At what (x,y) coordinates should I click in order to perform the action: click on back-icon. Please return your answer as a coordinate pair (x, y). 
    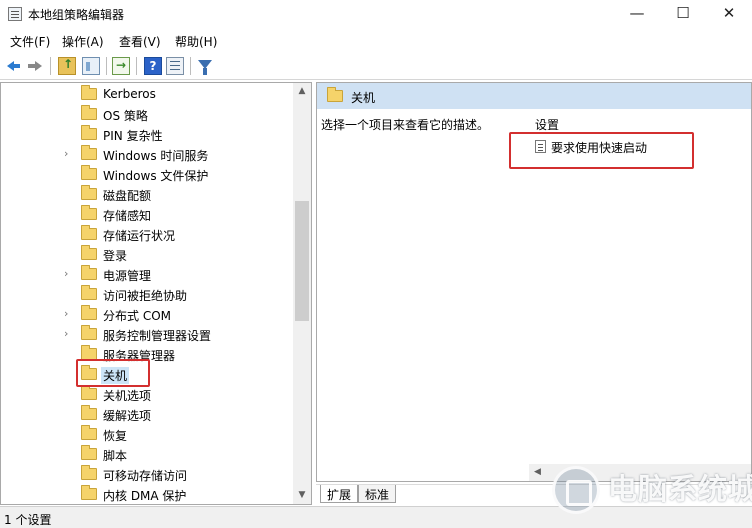
    Looking at the image, I should click on (15, 66).